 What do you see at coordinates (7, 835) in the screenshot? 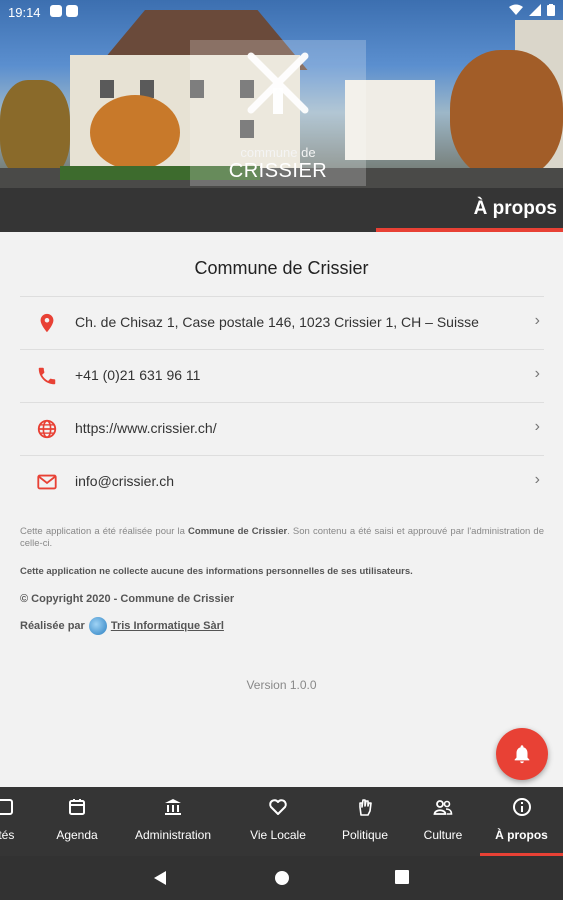
I see `nav-label: ités` at bounding box center [7, 835].